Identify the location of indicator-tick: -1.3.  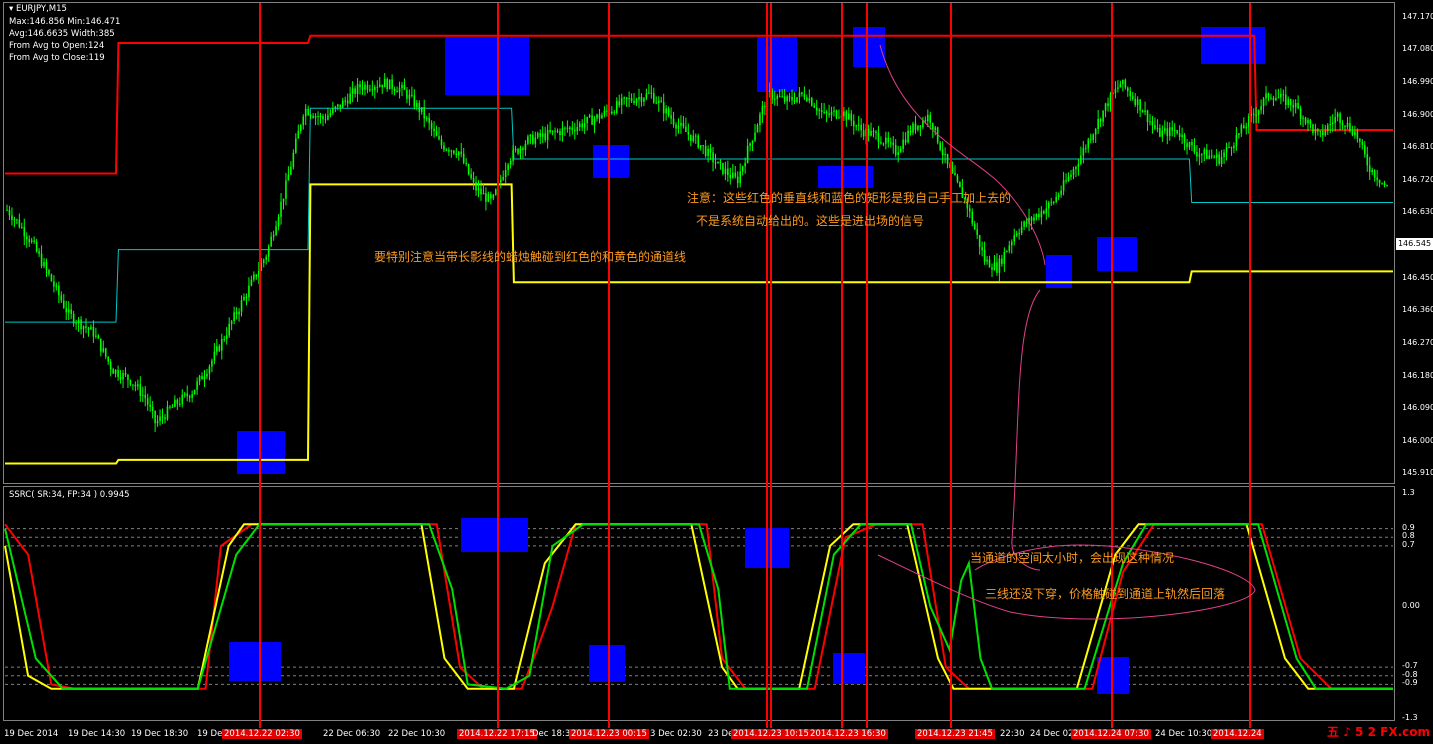
(1410, 717).